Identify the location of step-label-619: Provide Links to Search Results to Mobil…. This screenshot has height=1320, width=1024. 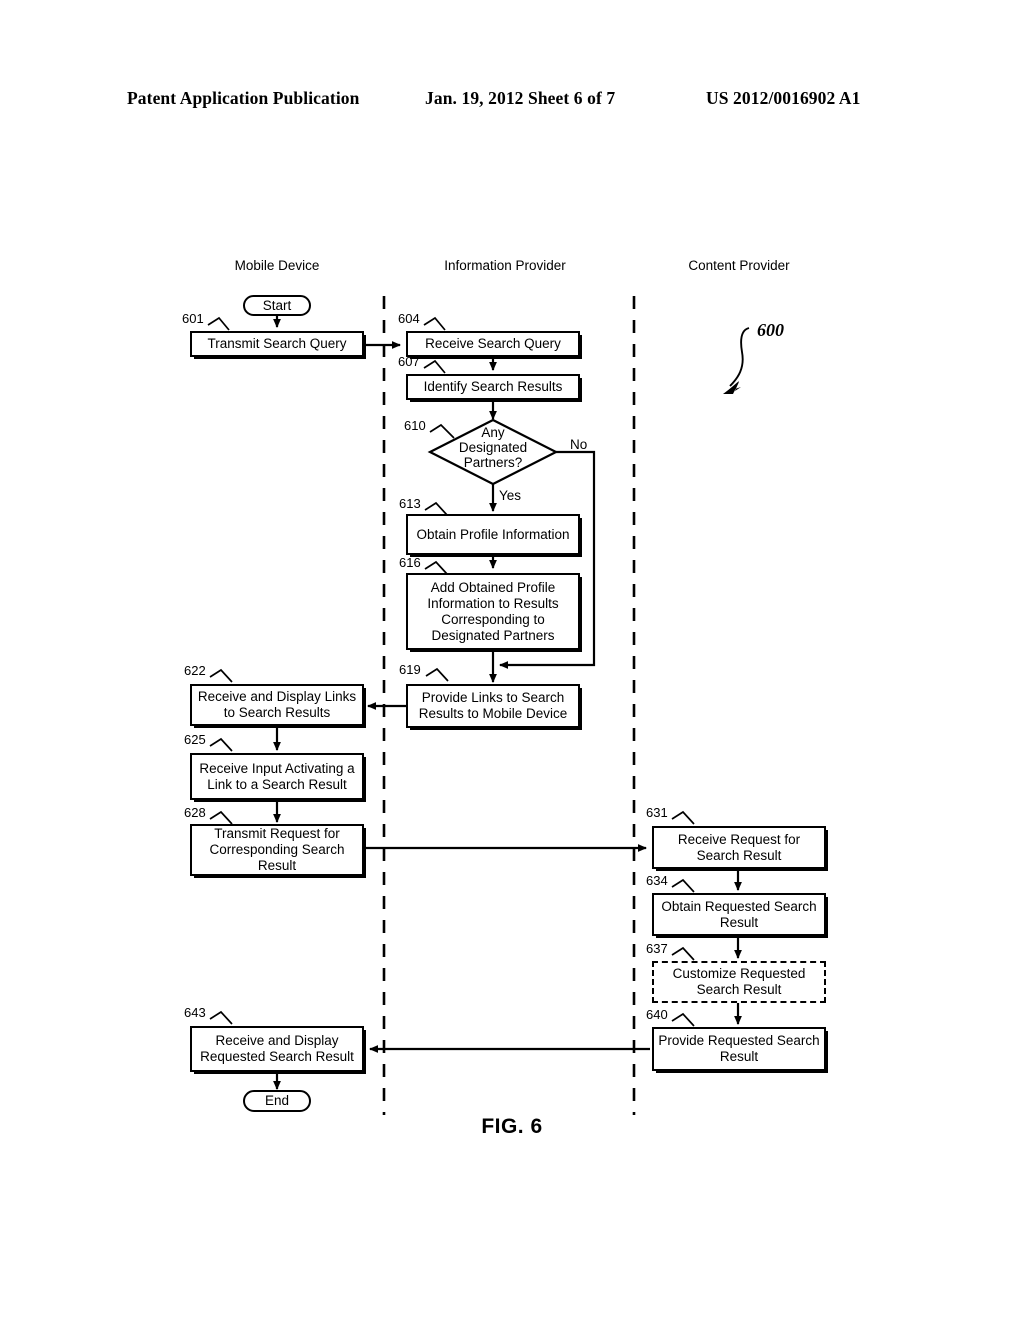
(493, 705).